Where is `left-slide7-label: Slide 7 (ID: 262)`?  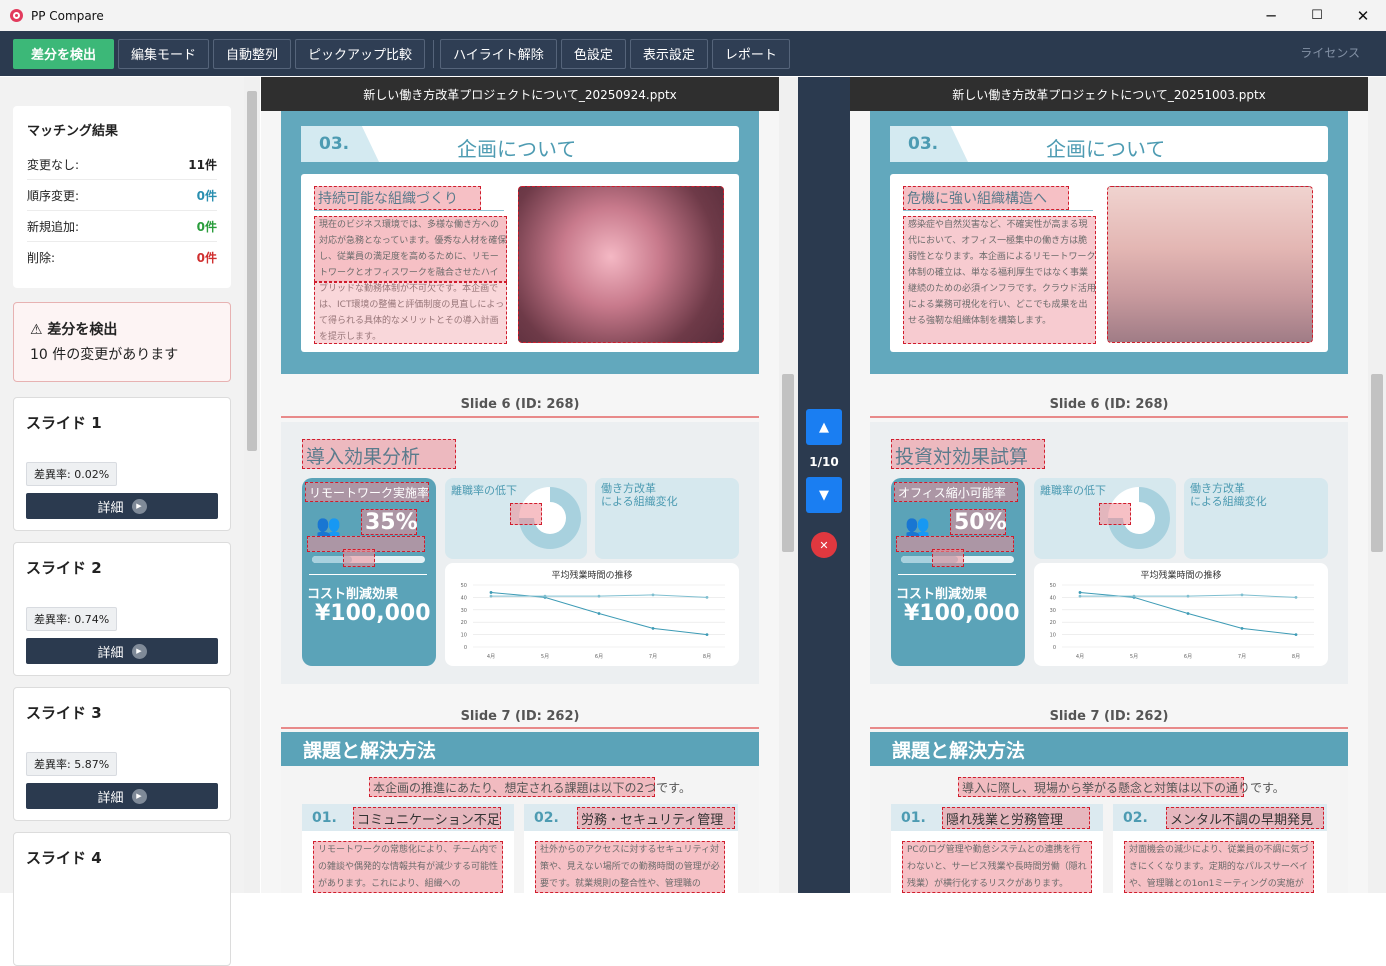
left-slide7-label: Slide 7 (ID: 262) is located at coordinates (520, 716).